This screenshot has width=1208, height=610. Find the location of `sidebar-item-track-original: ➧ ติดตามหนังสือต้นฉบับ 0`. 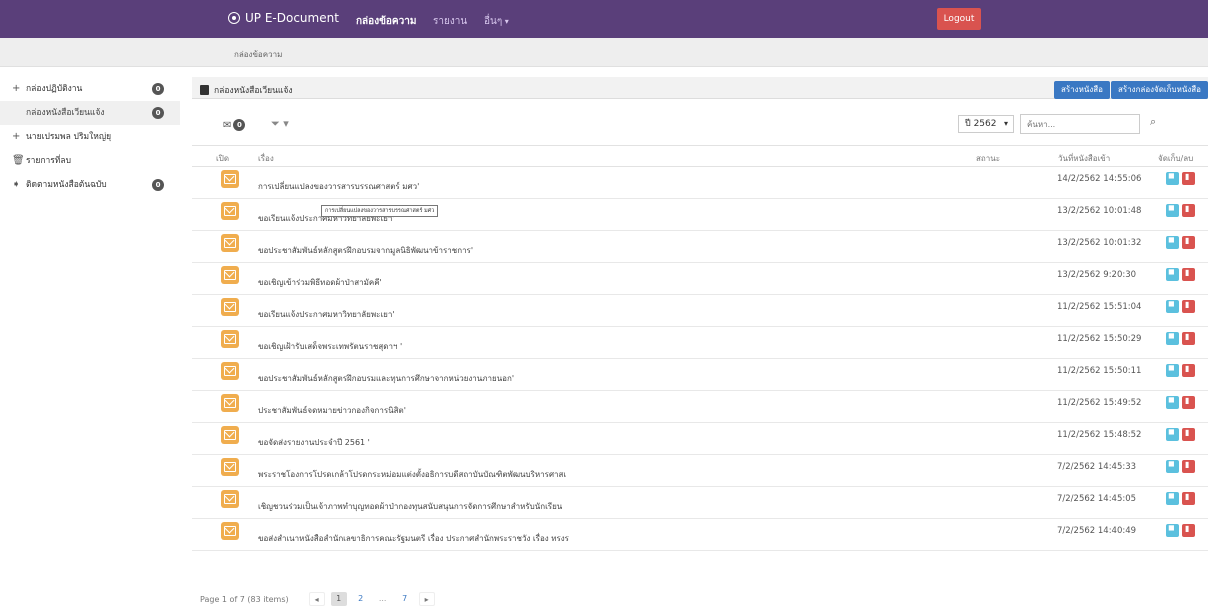

sidebar-item-track-original: ➧ ติดตามหนังสือต้นฉบับ 0 is located at coordinates (90, 185).